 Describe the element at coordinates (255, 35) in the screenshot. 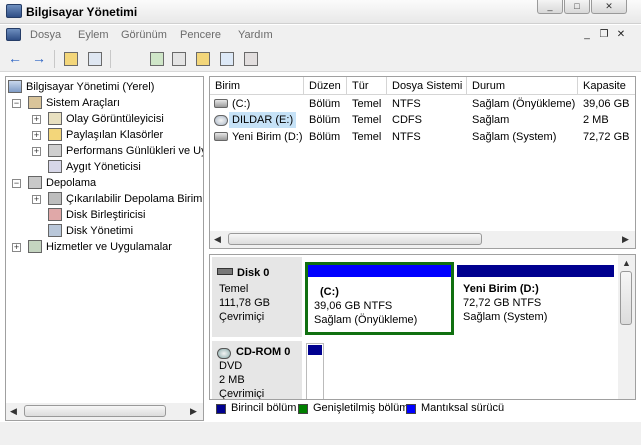

I see `menu-yardim: Yardım` at that location.